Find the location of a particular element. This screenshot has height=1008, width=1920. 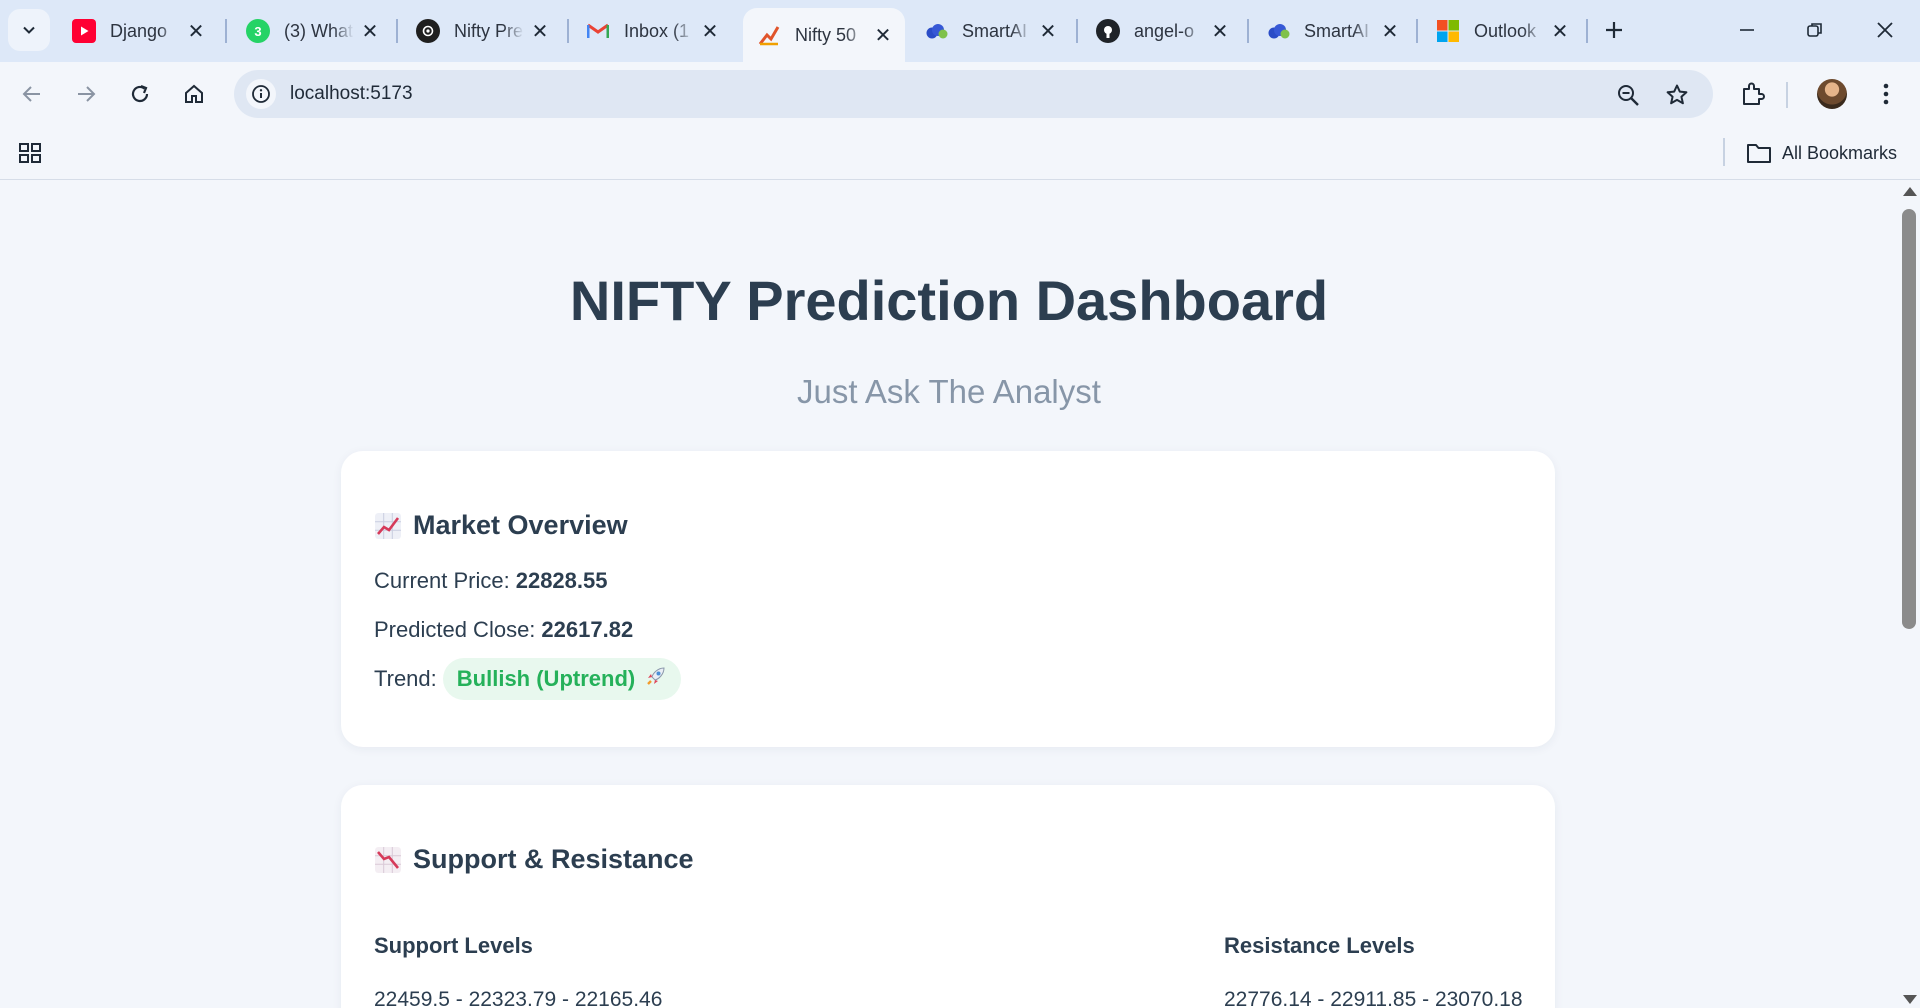

trend-row: Trend: Bullish (Uptrend) is located at coordinates (528, 679).